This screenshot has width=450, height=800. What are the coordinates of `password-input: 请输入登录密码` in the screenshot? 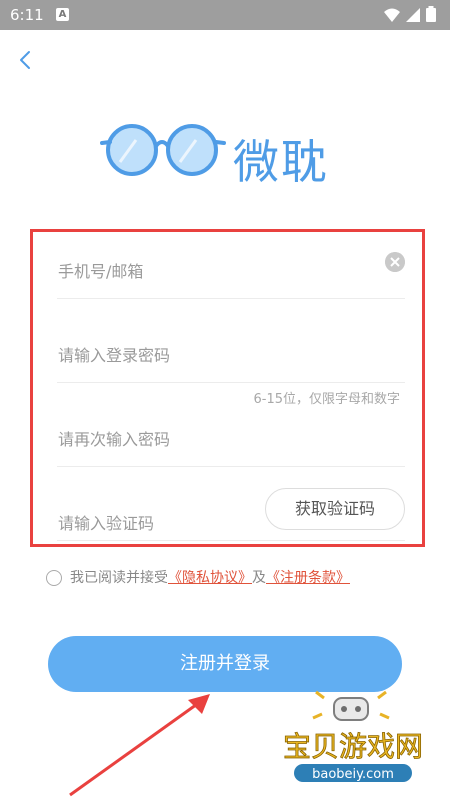 It's located at (114, 354).